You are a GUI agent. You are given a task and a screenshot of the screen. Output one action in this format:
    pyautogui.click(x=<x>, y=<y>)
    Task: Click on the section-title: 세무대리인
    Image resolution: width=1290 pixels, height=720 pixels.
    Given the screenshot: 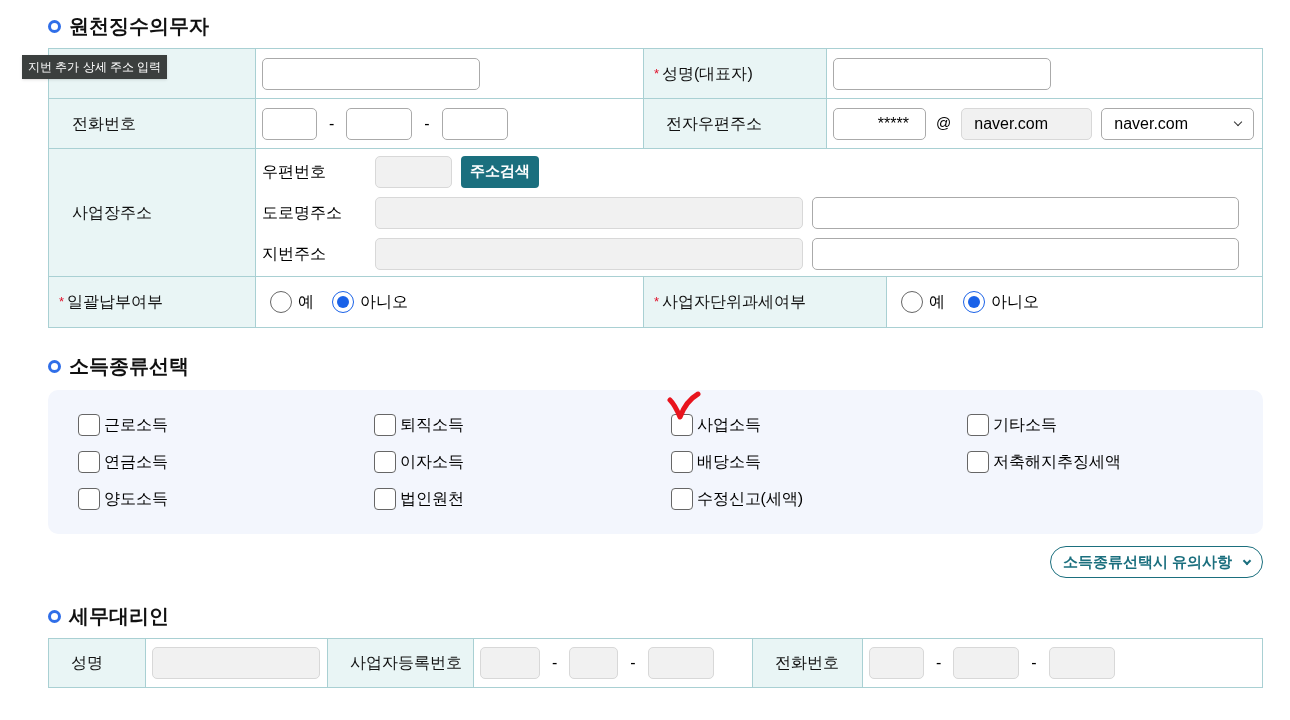 What is the action you would take?
    pyautogui.click(x=119, y=616)
    